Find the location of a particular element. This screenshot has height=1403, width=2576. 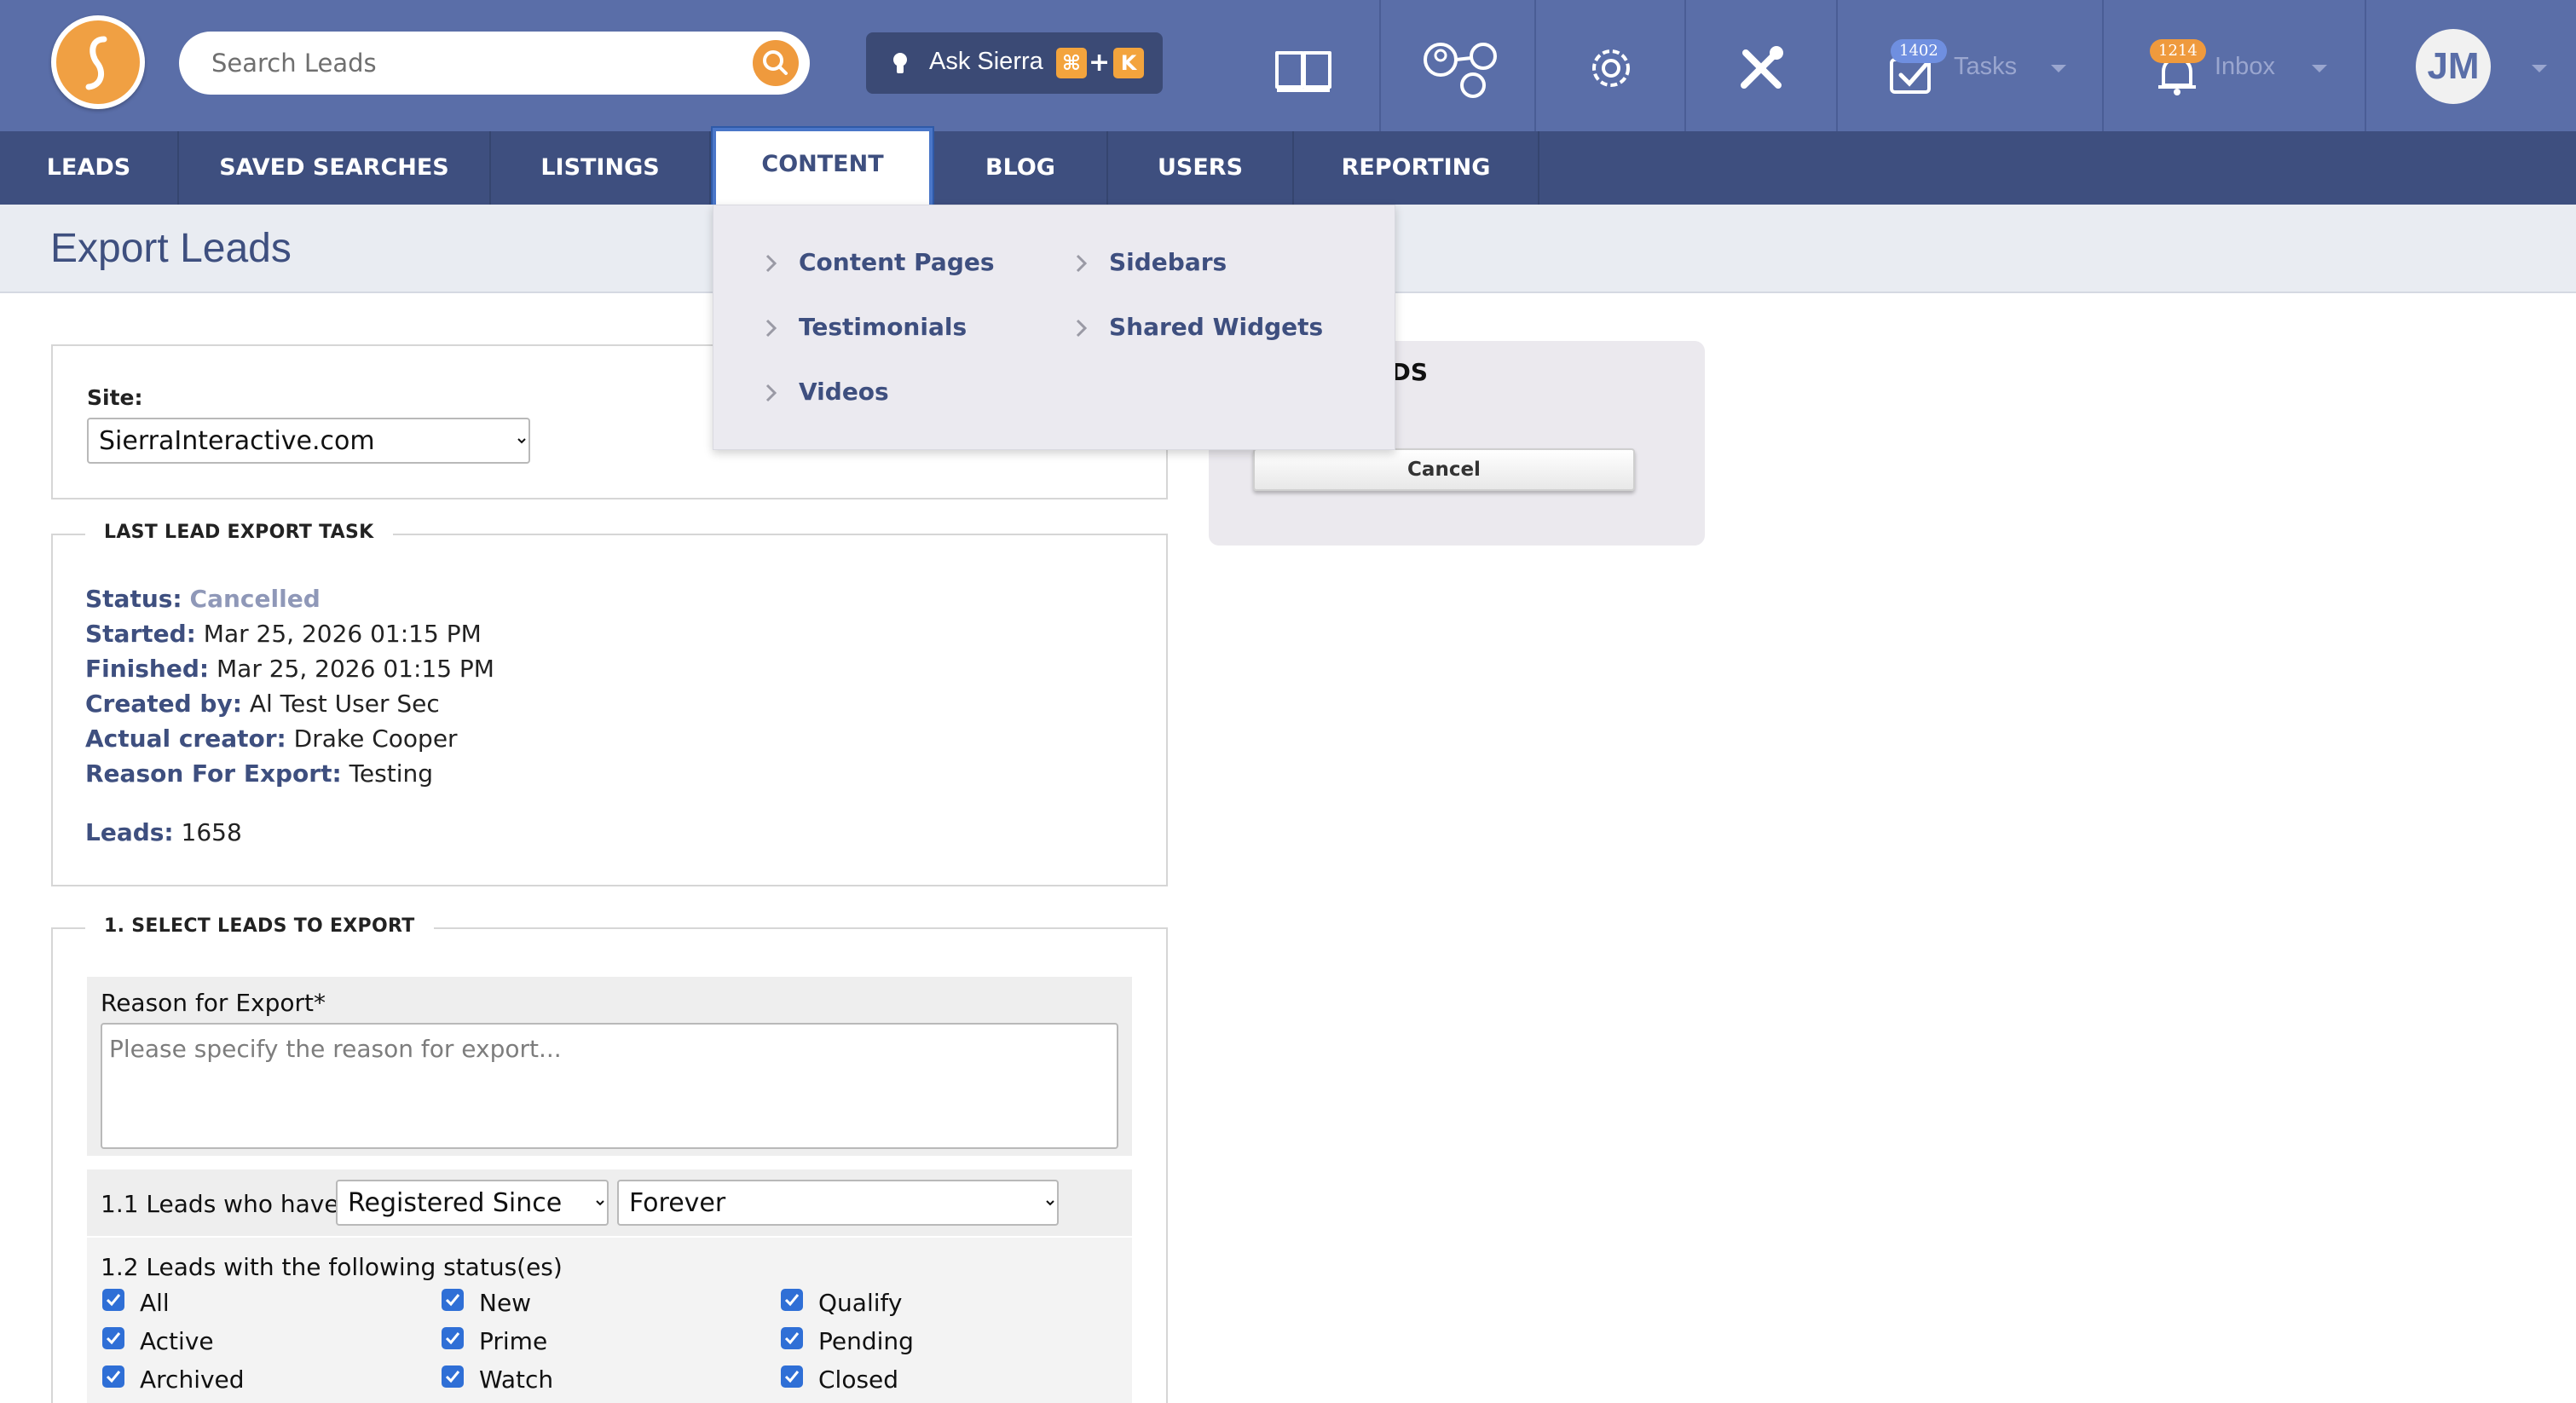

finished-value: Mar 25, 2026 01:15 PM is located at coordinates (355, 669).